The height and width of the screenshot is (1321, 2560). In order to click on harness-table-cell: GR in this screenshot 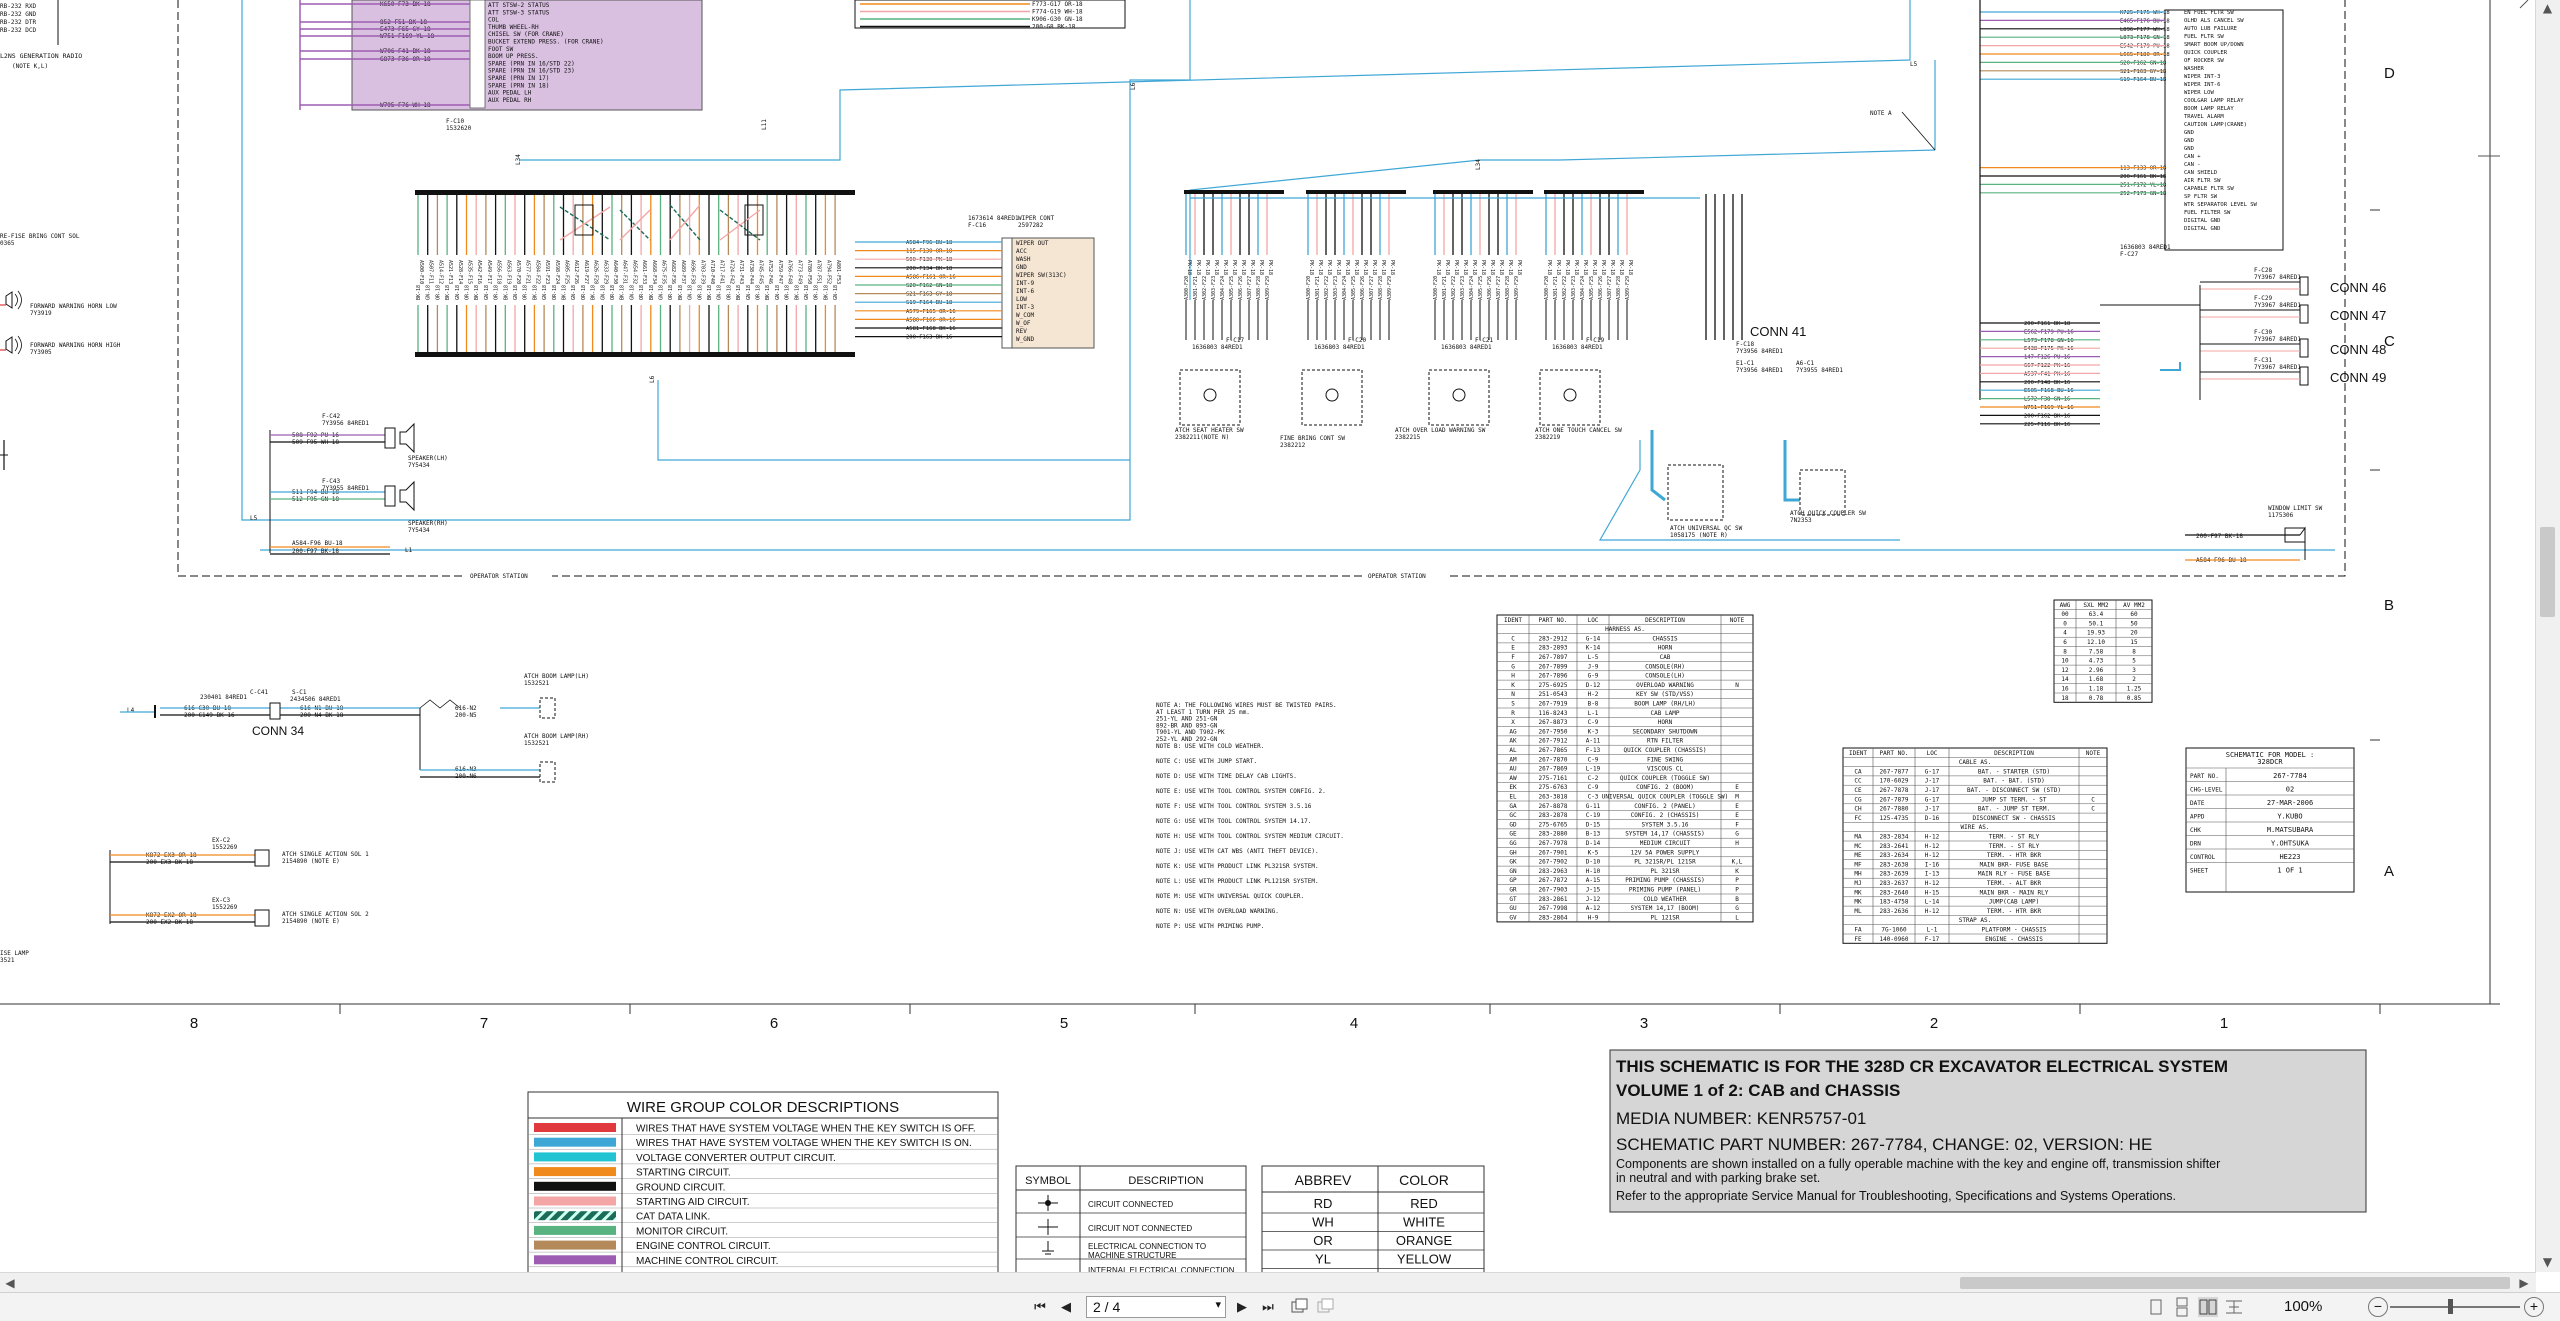, I will do `click(1513, 890)`.